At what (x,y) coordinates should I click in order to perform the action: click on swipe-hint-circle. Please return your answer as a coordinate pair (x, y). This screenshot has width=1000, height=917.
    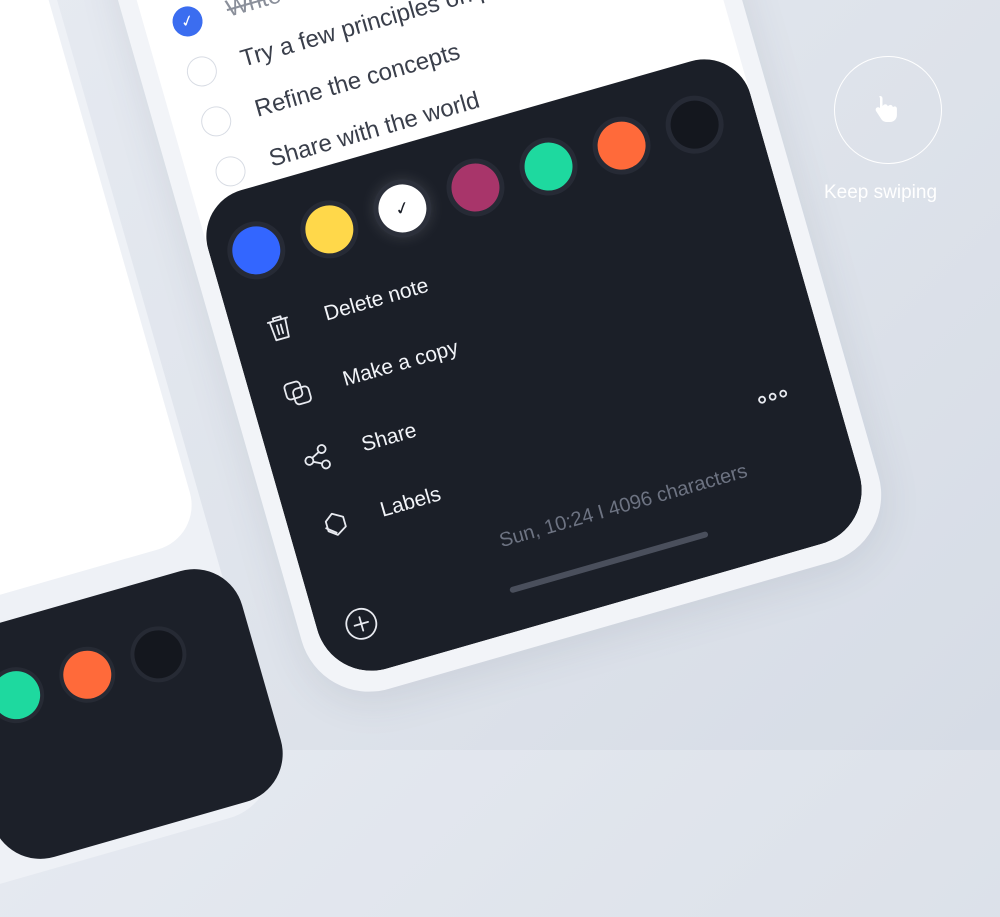
    Looking at the image, I should click on (888, 110).